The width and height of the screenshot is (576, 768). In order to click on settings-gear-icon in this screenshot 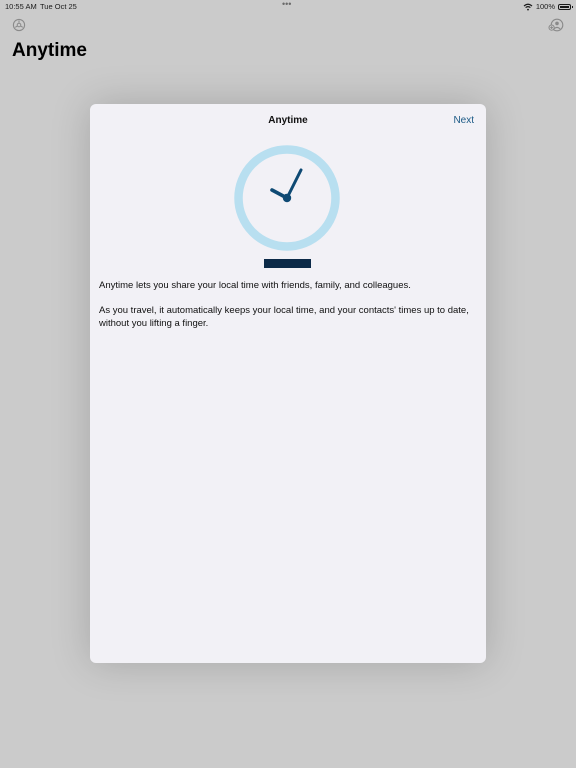, I will do `click(19, 25)`.